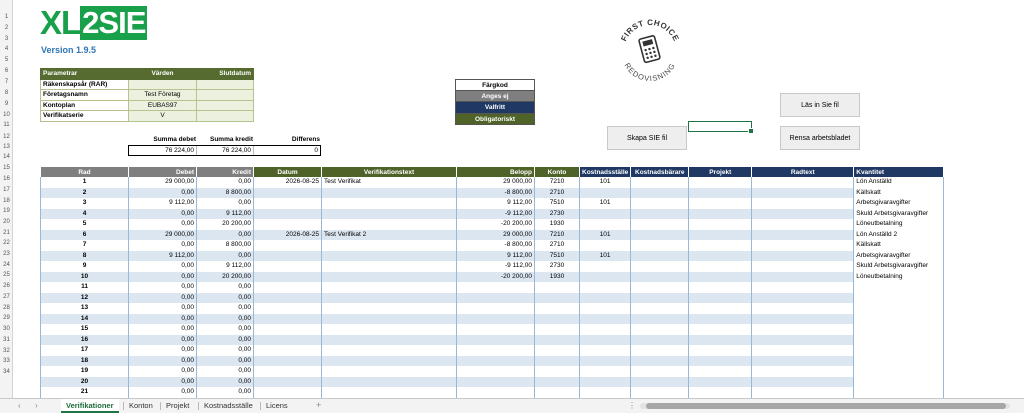  Describe the element at coordinates (557, 192) in the screenshot. I see `grid-cell: 2710` at that location.